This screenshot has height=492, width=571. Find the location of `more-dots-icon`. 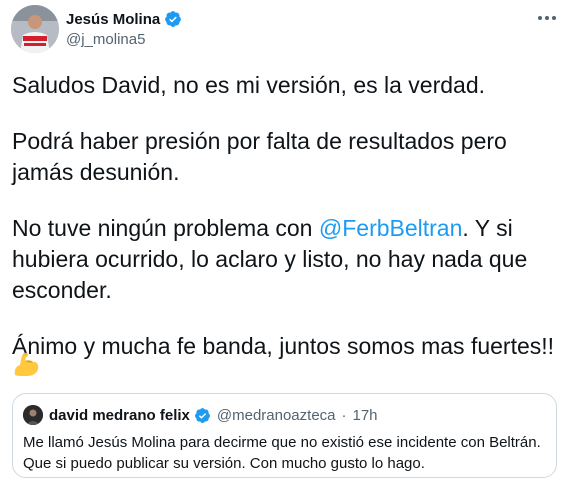

more-dots-icon is located at coordinates (547, 18).